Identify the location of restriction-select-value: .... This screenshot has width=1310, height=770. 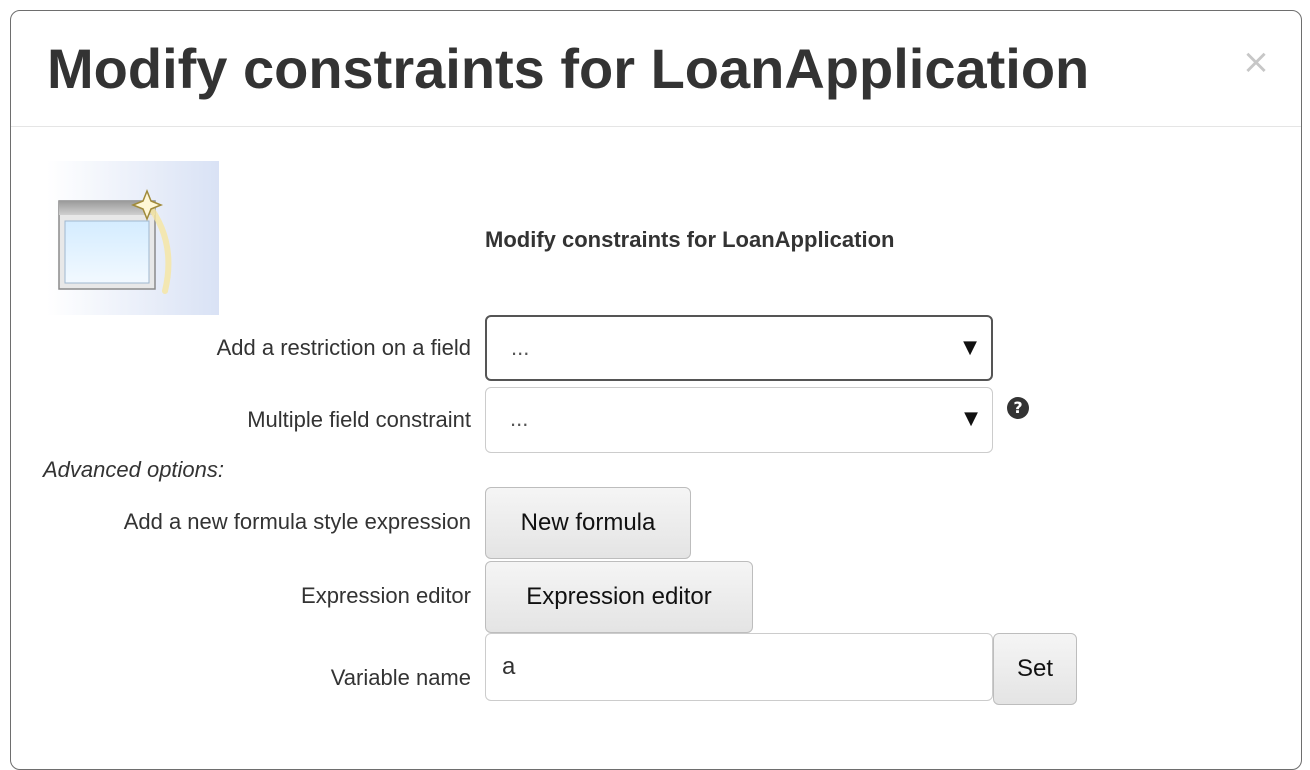
(520, 347).